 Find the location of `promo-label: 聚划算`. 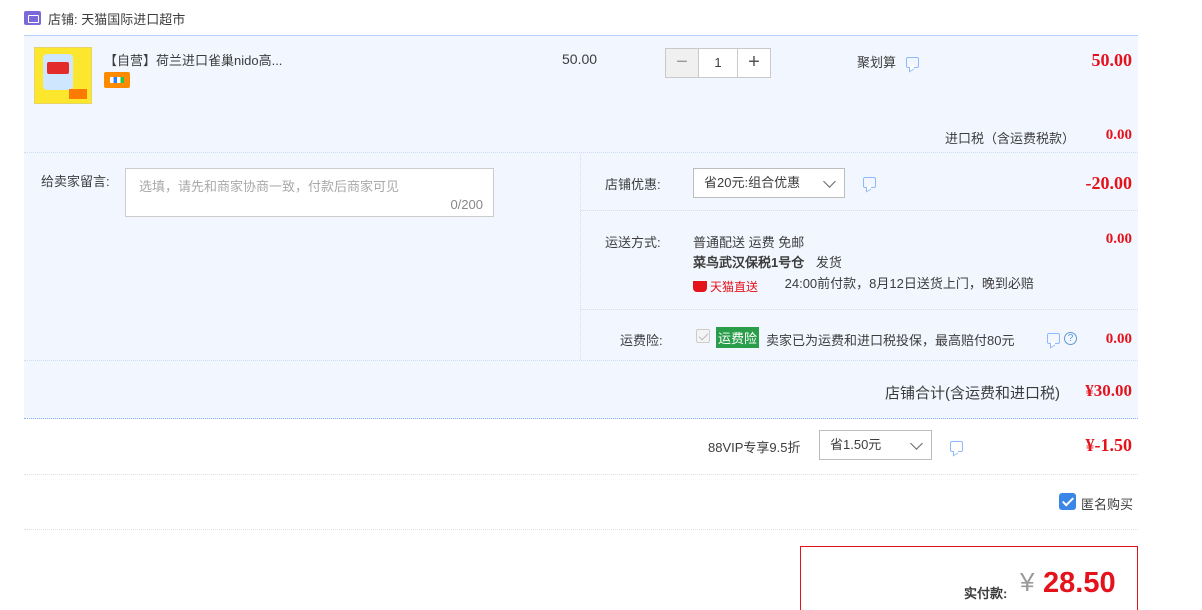

promo-label: 聚划算 is located at coordinates (877, 62).